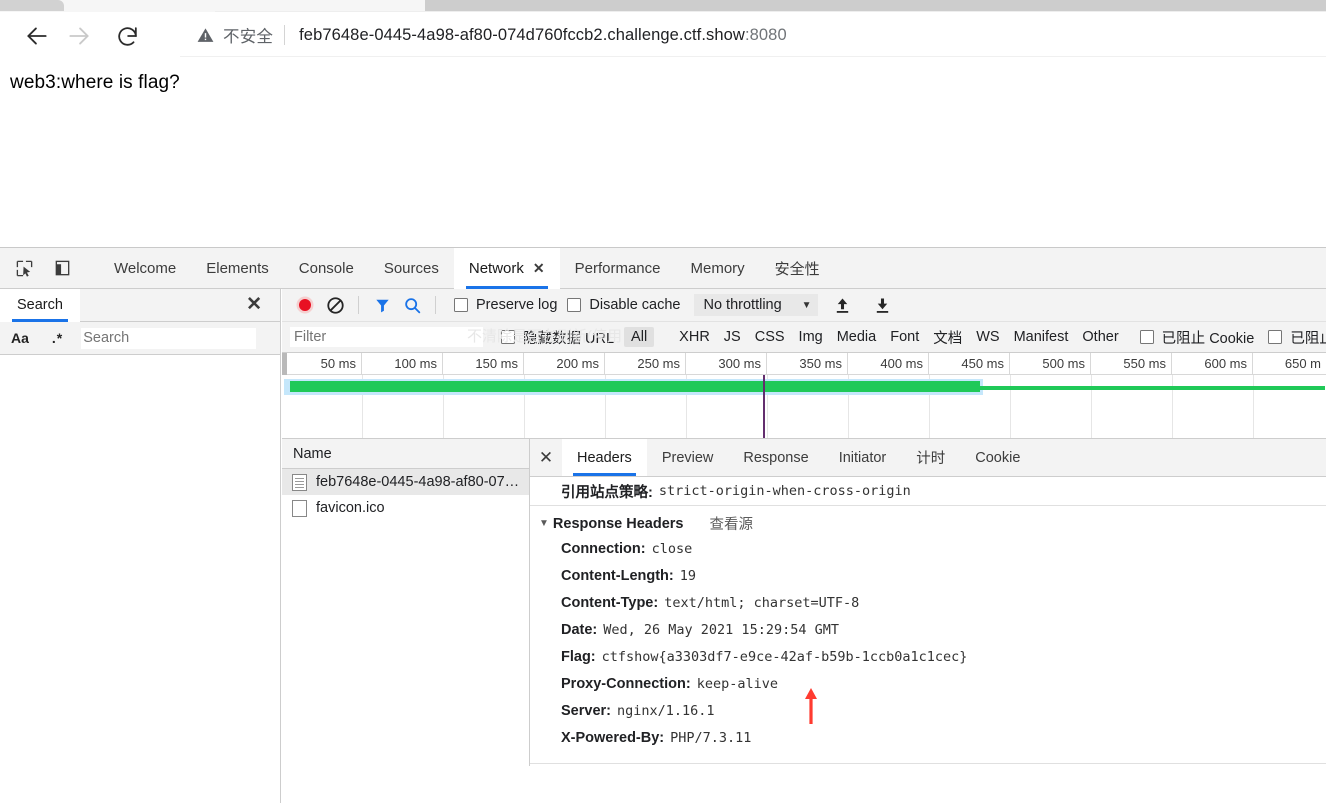  Describe the element at coordinates (57, 338) in the screenshot. I see `regex-toggle-button: .*` at that location.